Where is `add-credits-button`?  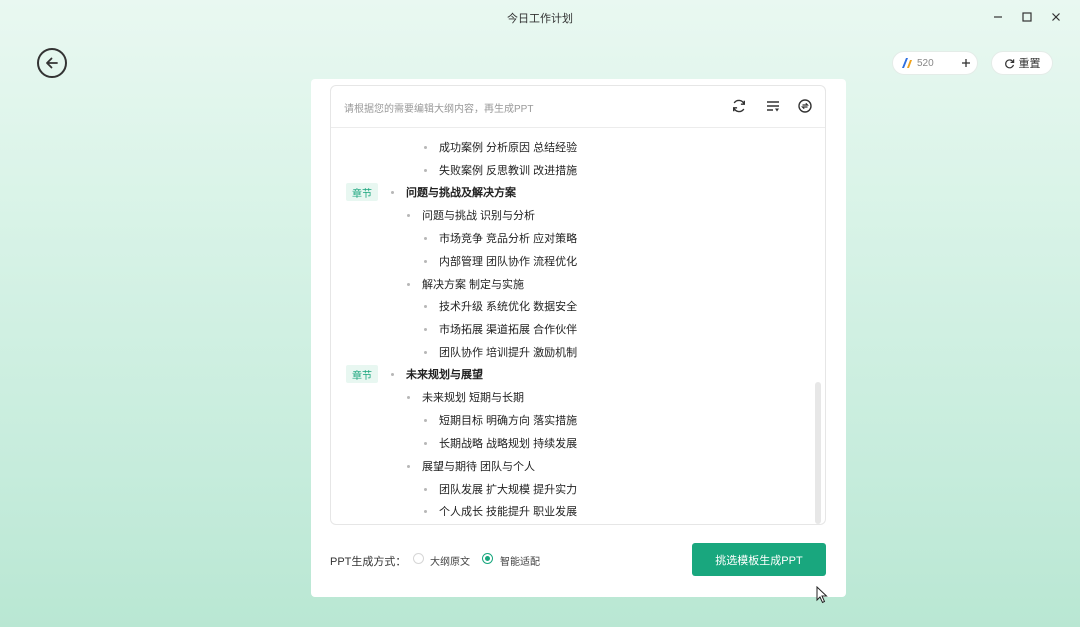
add-credits-button is located at coordinates (966, 63).